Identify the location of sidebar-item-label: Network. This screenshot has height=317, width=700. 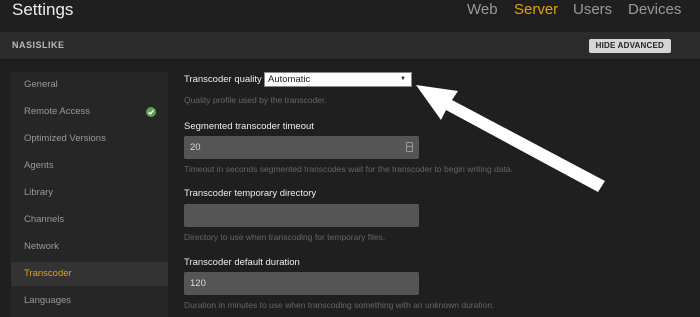
(41, 246).